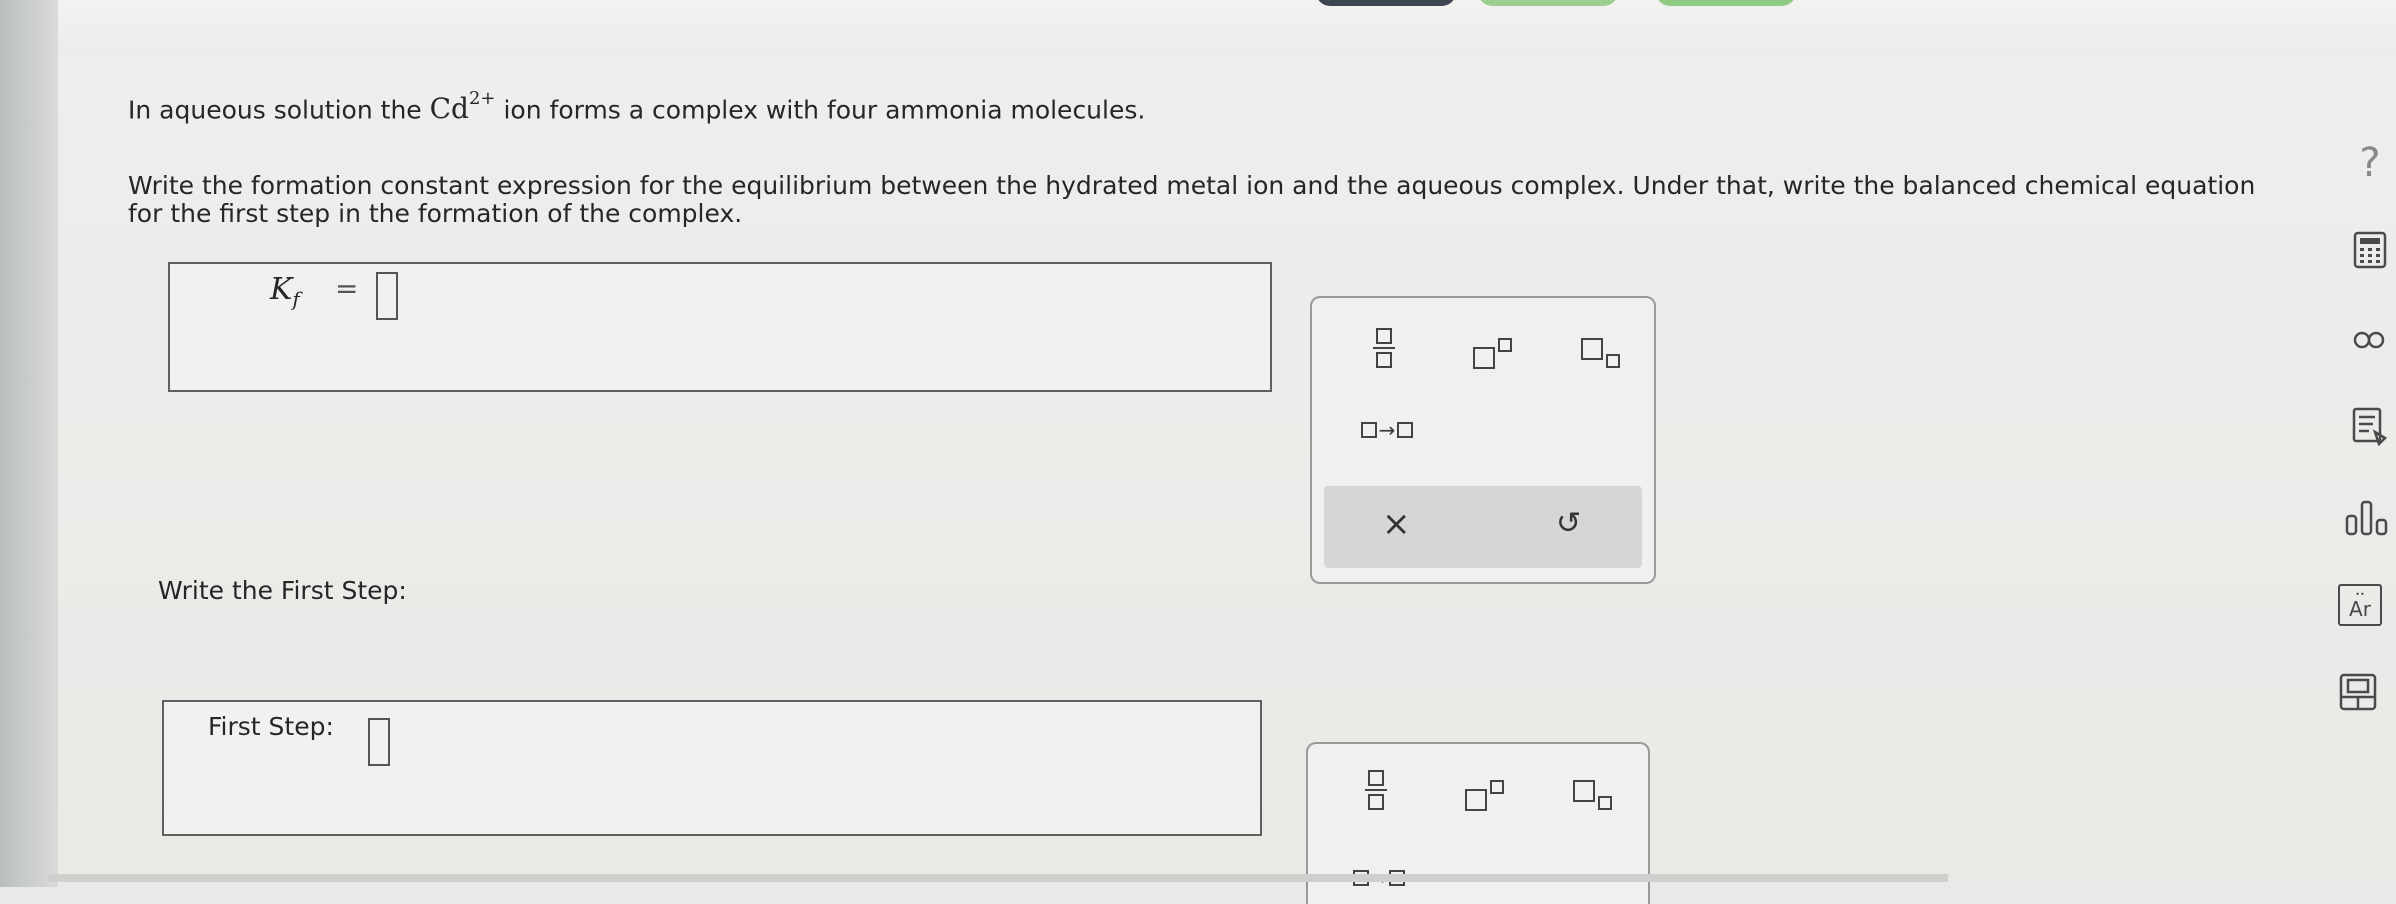 This screenshot has height=904, width=2396. What do you see at coordinates (347, 288) in the screenshot?
I see `kf-equals: =` at bounding box center [347, 288].